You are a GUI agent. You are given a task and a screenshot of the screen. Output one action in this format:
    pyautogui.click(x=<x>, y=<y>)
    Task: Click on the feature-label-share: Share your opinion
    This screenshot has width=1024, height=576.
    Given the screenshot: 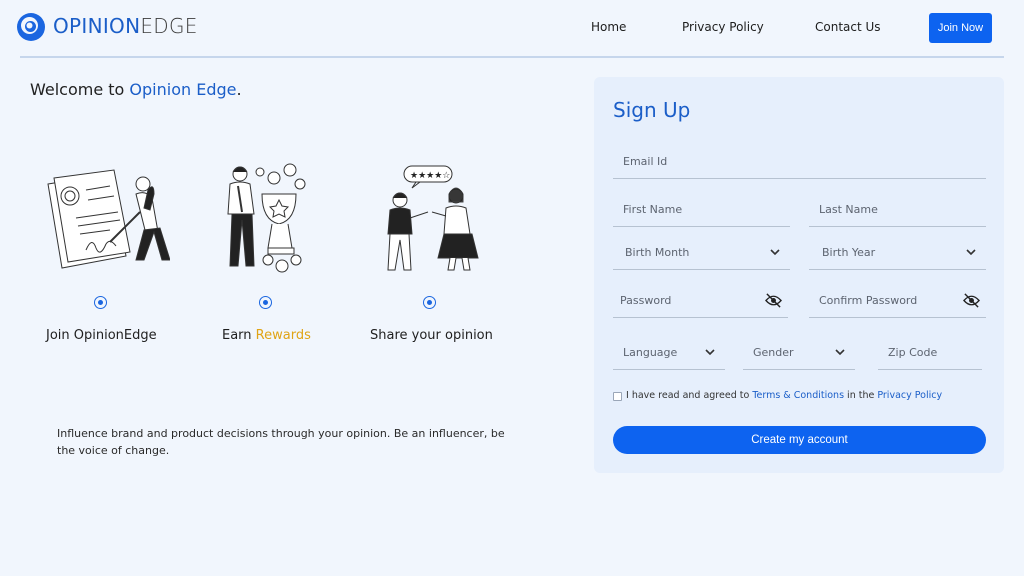 What is the action you would take?
    pyautogui.click(x=431, y=335)
    